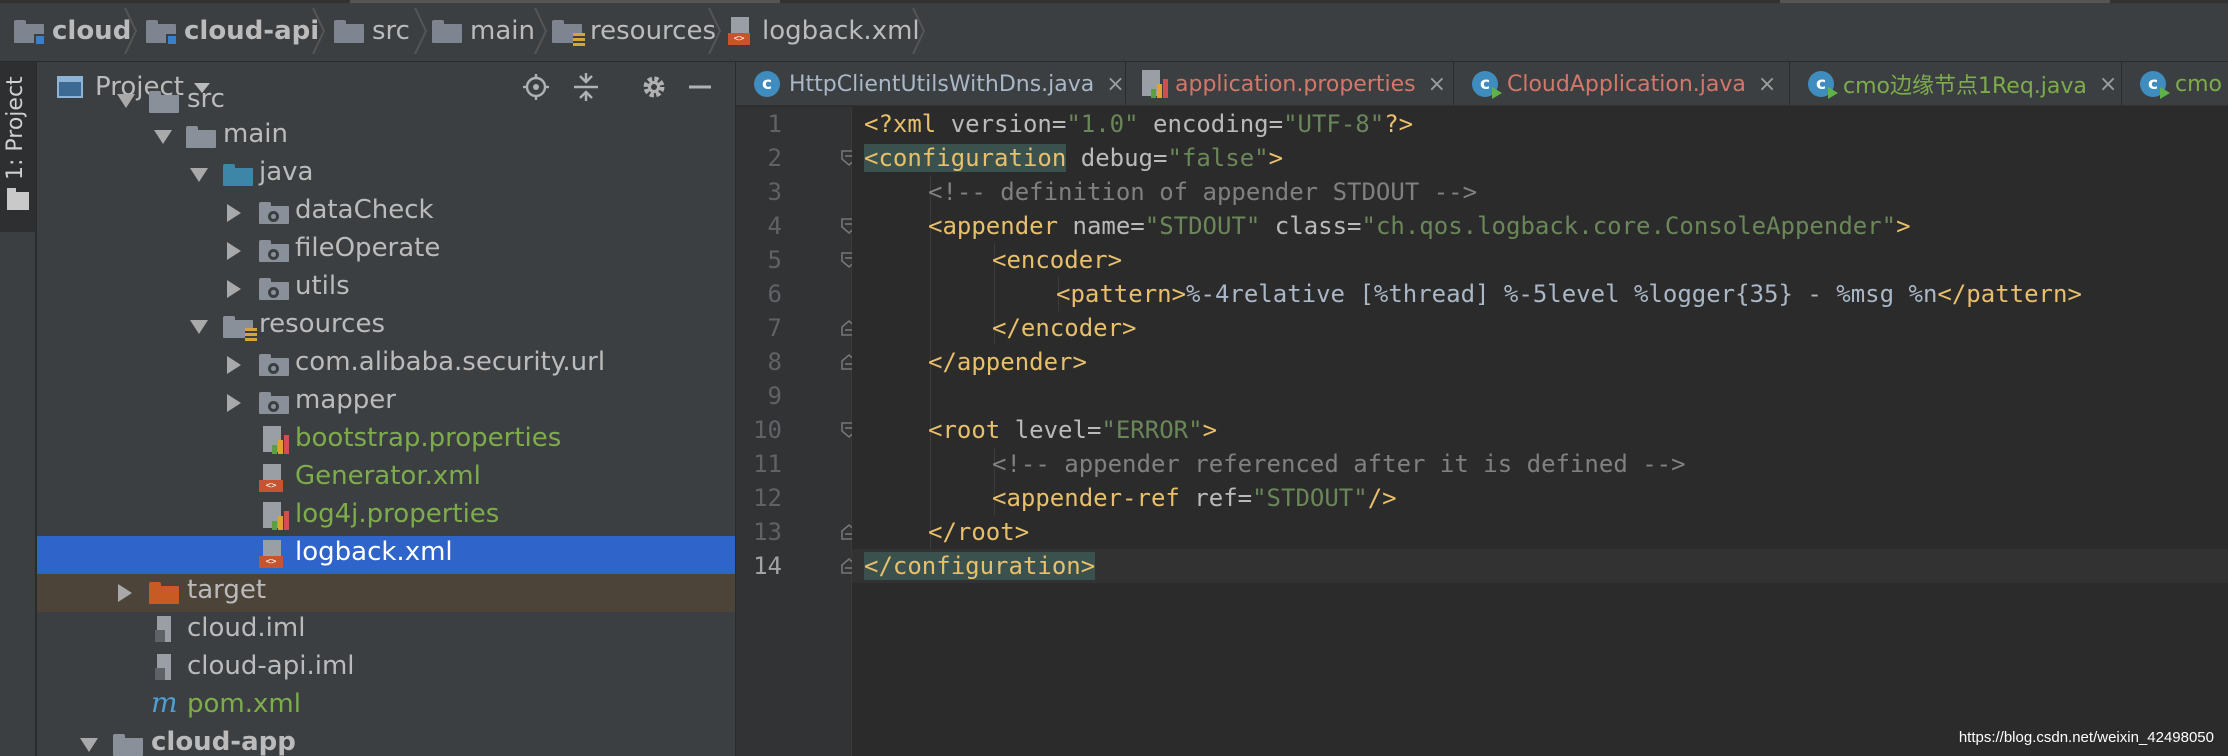 The image size is (2228, 756). What do you see at coordinates (386, 706) in the screenshot?
I see `tree-row-pom-xml: m pom.xml` at bounding box center [386, 706].